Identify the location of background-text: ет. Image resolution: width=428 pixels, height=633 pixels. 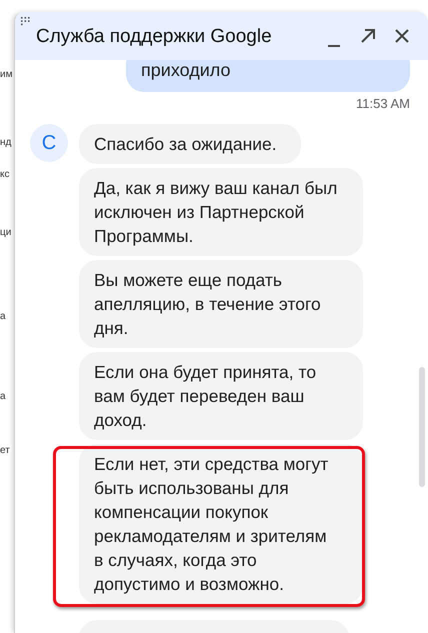
(5, 451).